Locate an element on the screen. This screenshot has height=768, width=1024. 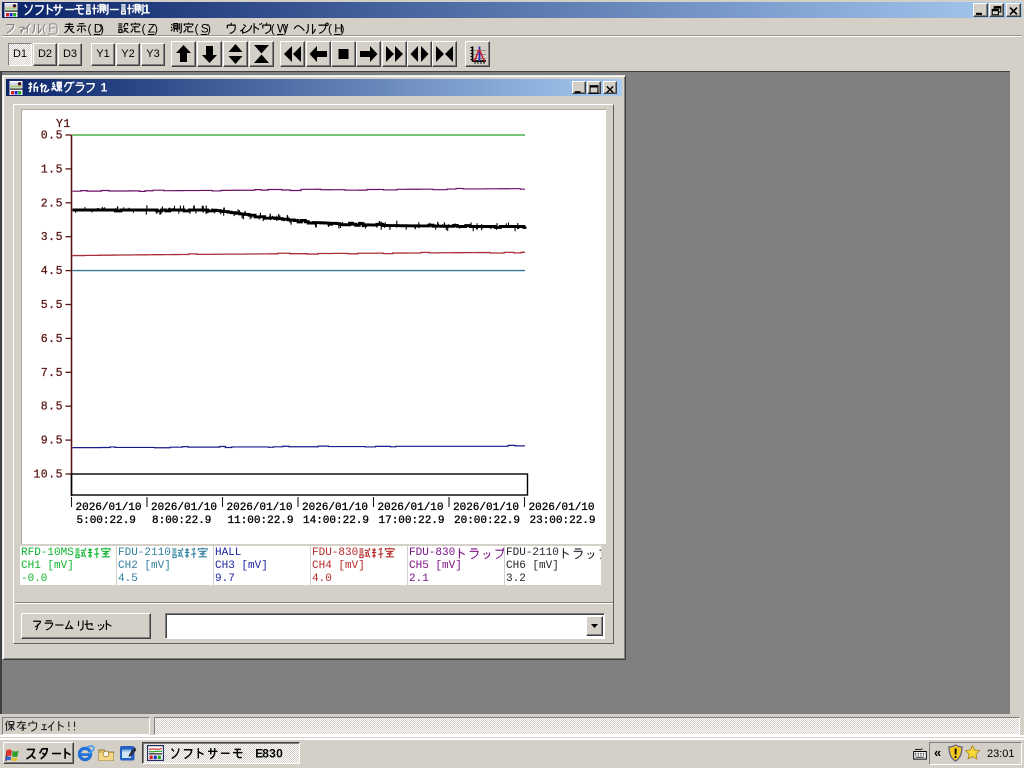
svg-text: 17:00:22.9 is located at coordinates (412, 521).